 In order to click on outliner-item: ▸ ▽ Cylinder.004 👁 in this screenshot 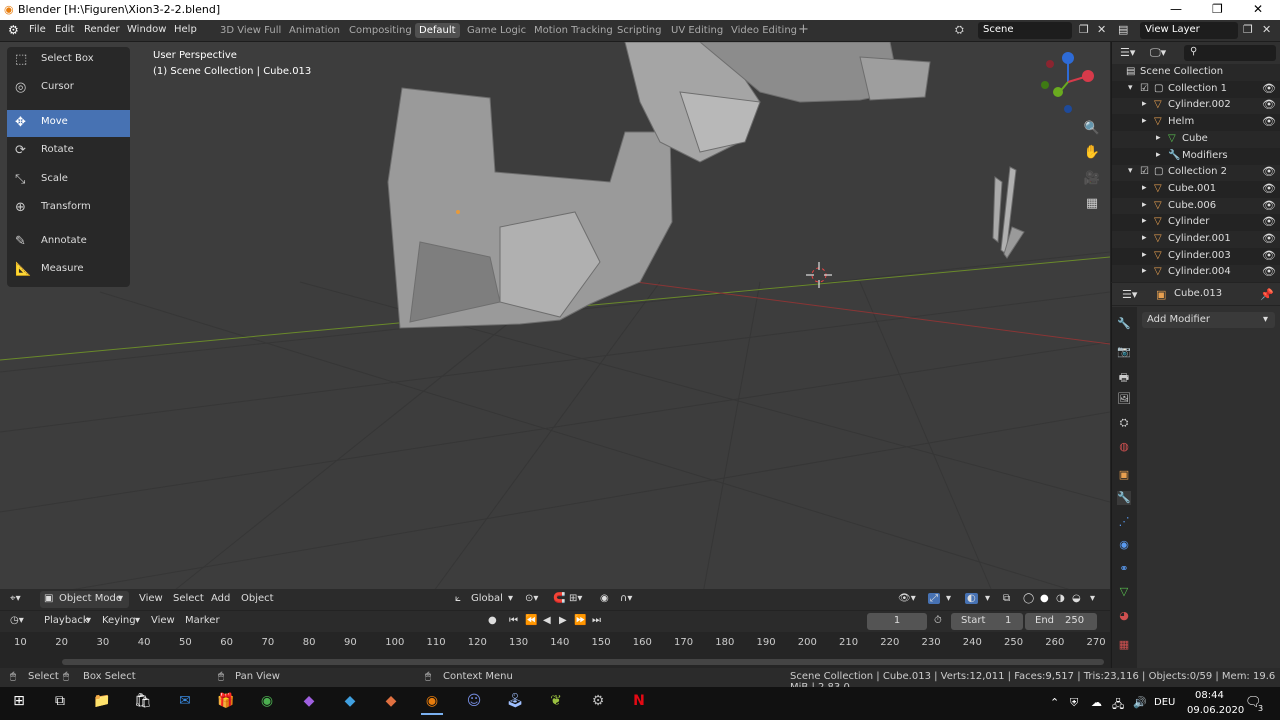, I will do `click(1196, 272)`.